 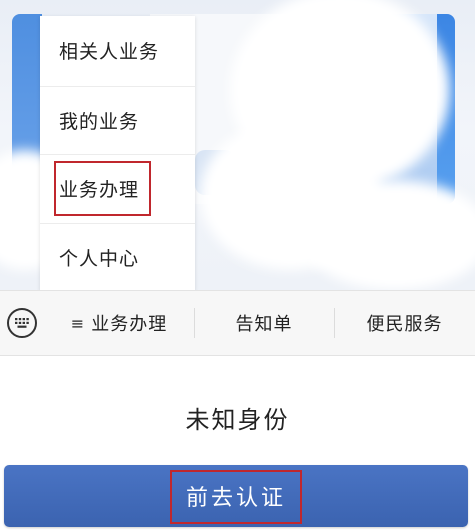 I want to click on menu-item-label: 个人中心, so click(x=99, y=258).